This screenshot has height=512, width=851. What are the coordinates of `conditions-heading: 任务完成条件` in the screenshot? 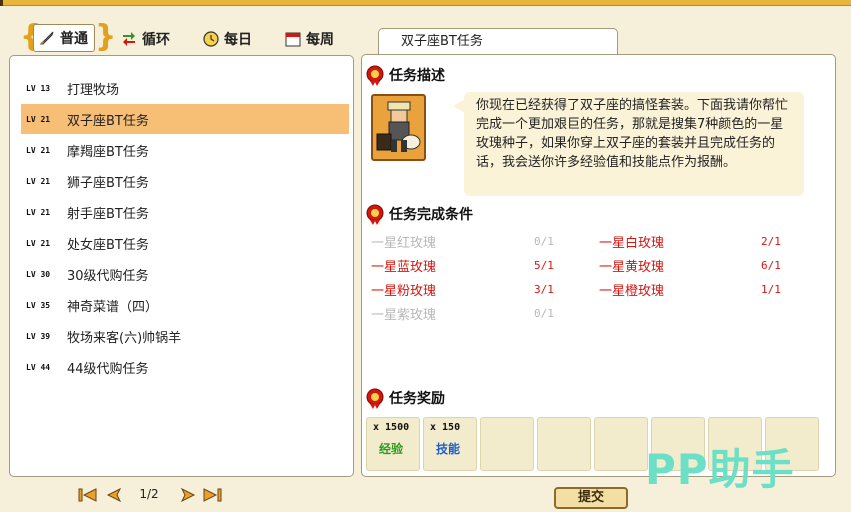 It's located at (418, 214).